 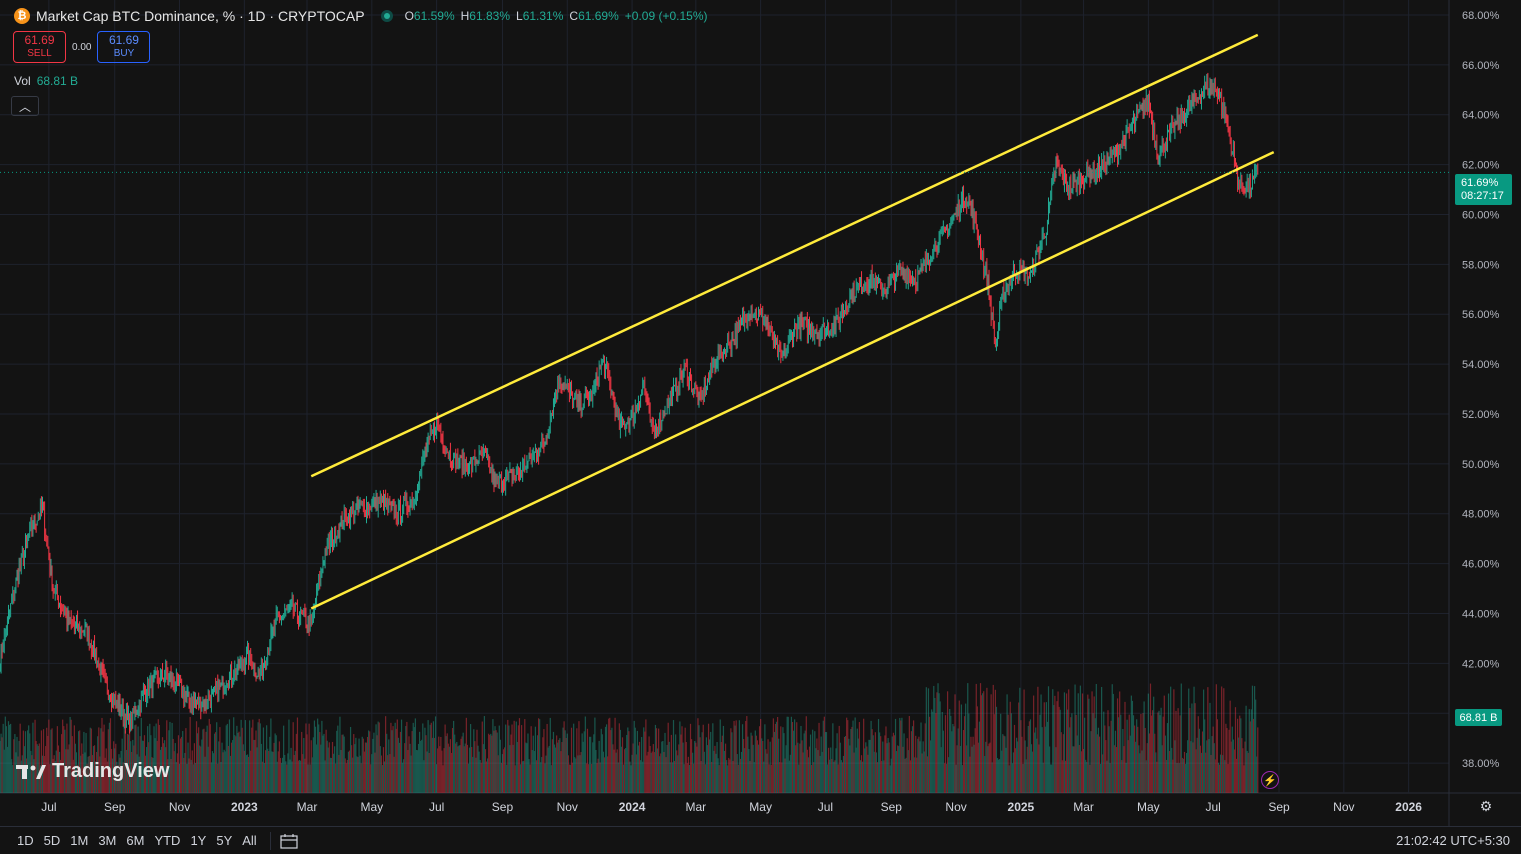 What do you see at coordinates (289, 841) in the screenshot?
I see `goto-date-icon` at bounding box center [289, 841].